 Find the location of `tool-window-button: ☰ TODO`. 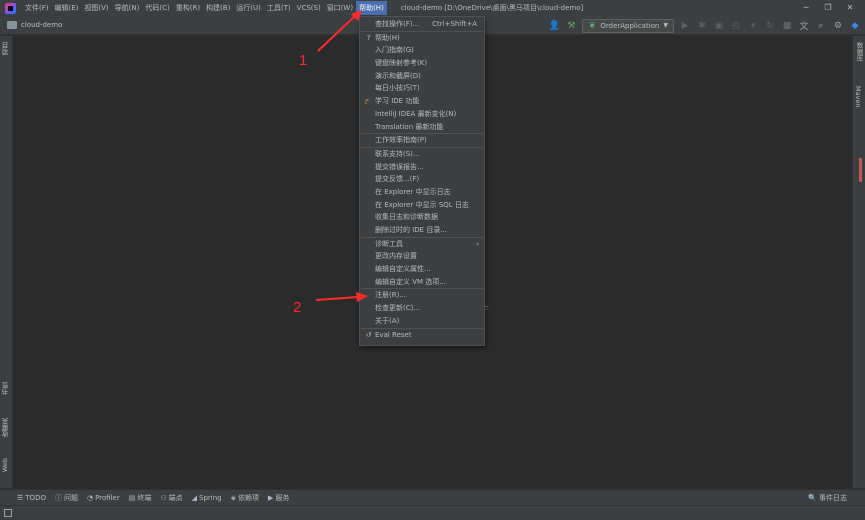

tool-window-button: ☰ TODO is located at coordinates (31, 498).